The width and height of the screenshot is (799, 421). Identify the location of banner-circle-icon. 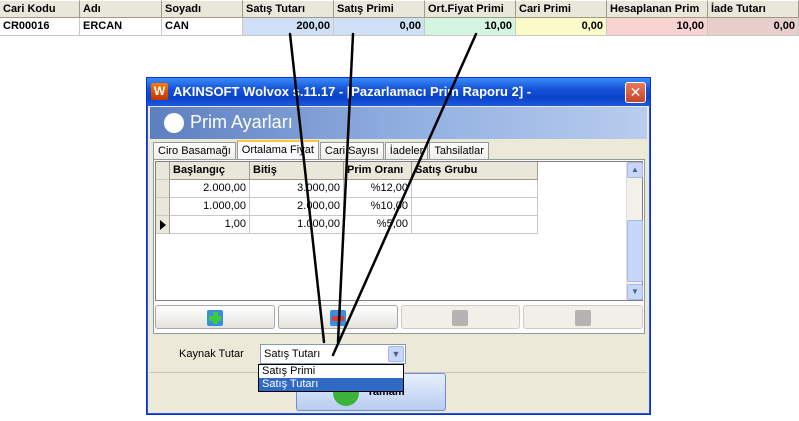
(174, 123).